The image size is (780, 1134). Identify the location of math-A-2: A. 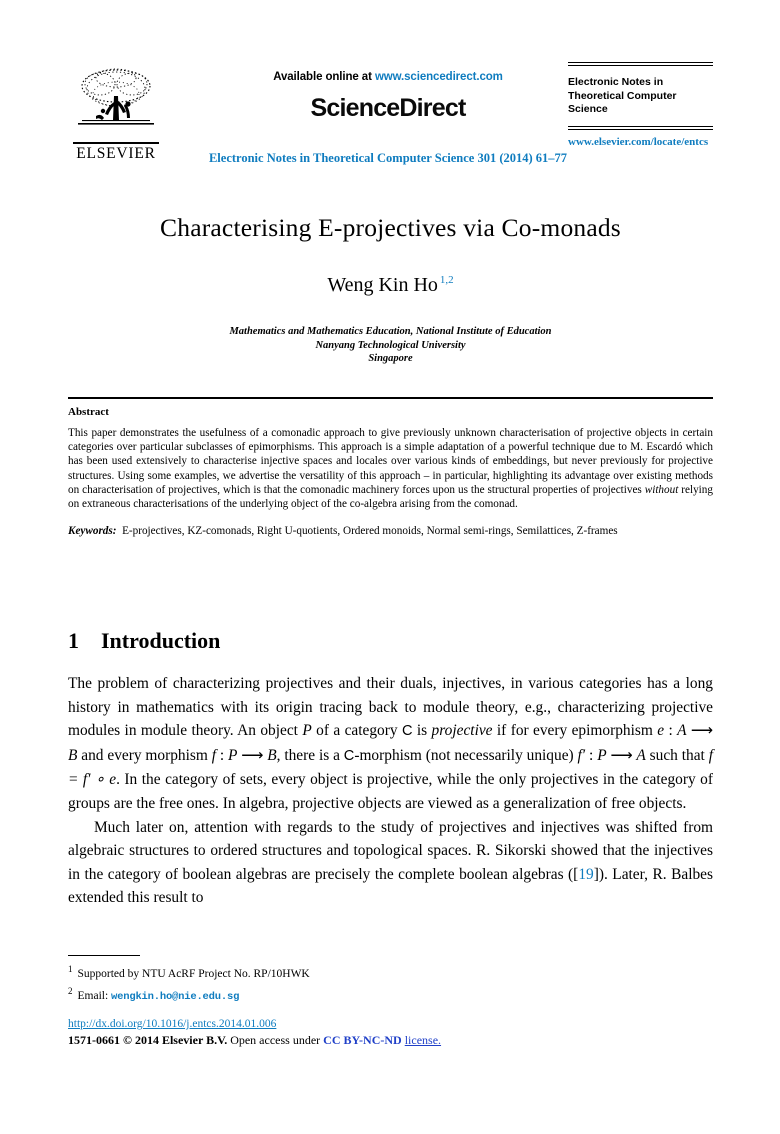
(641, 755).